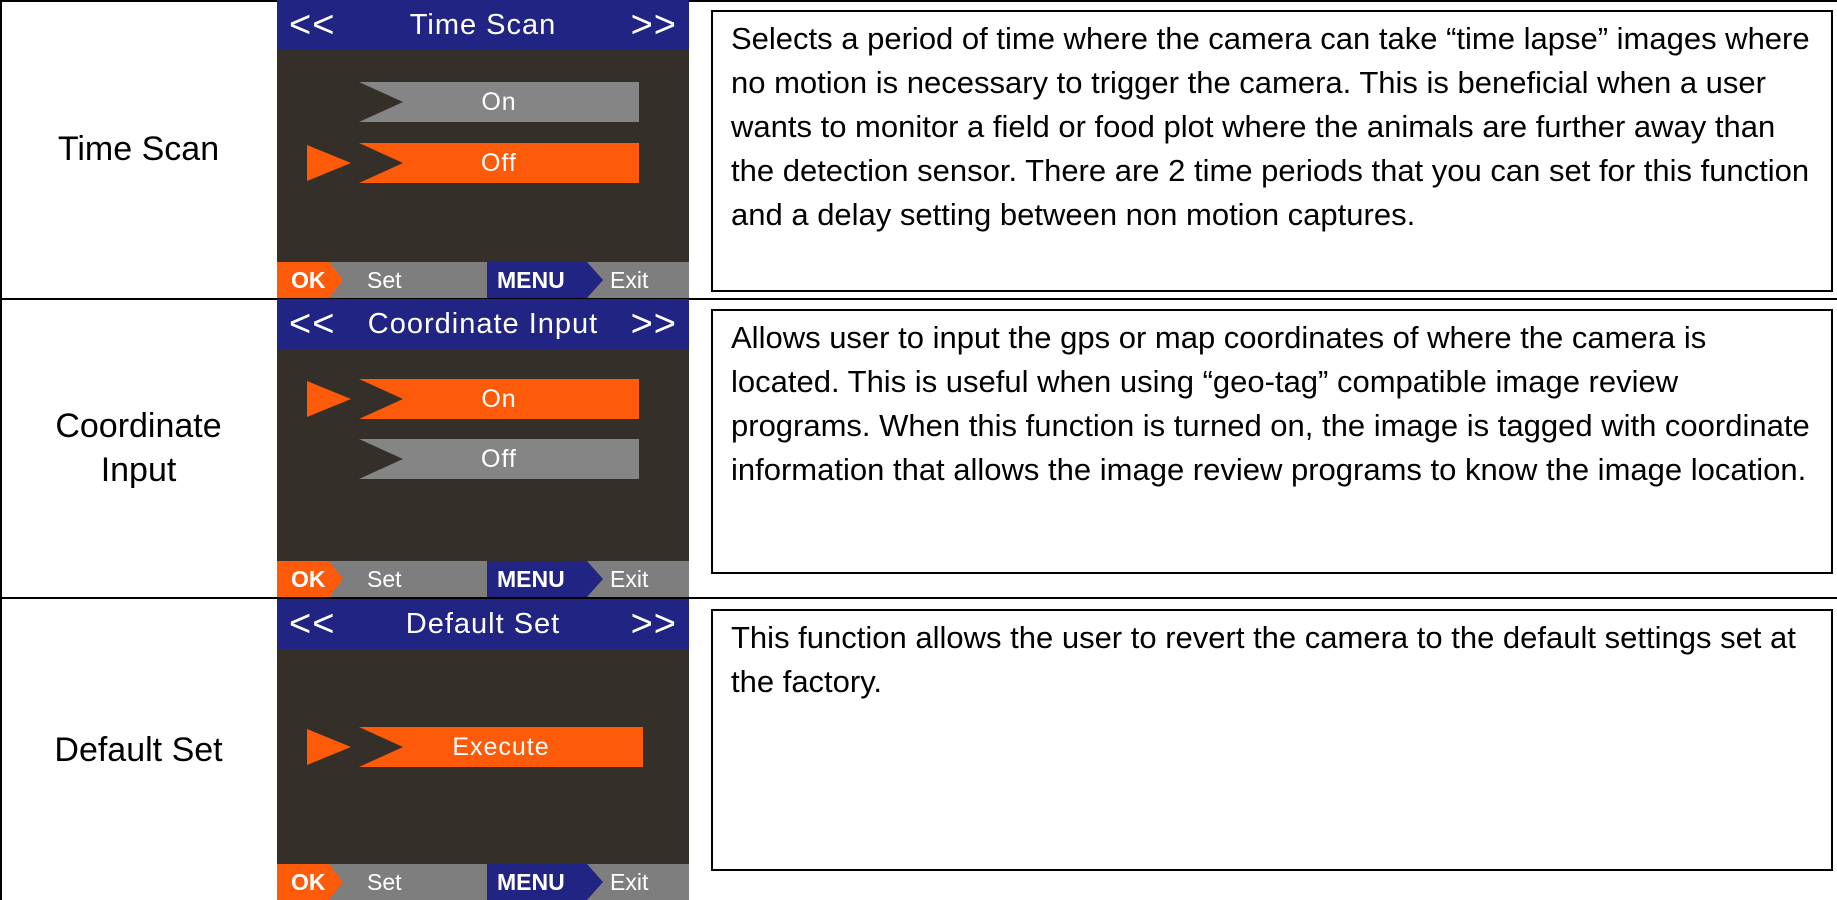 Image resolution: width=1837 pixels, height=900 pixels. I want to click on option-label: Execute, so click(501, 746).